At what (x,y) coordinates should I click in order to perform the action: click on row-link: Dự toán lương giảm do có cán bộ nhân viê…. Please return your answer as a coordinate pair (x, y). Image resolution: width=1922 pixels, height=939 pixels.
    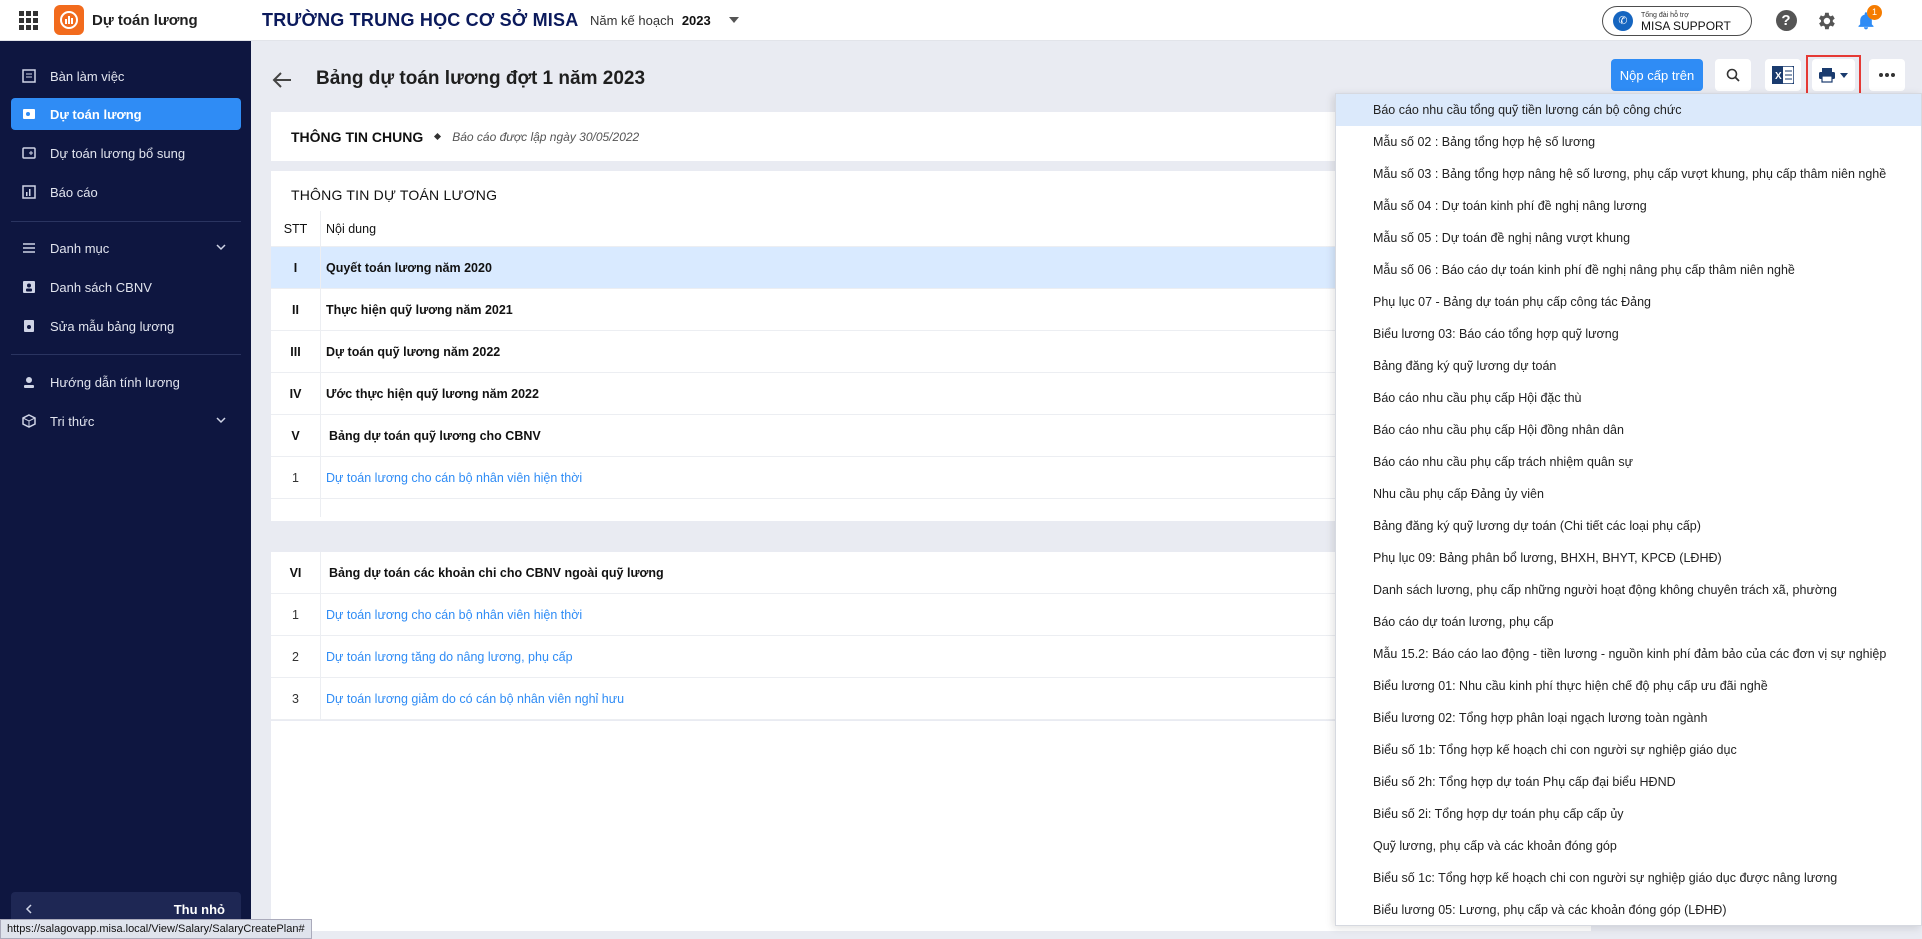
    Looking at the image, I should click on (472, 699).